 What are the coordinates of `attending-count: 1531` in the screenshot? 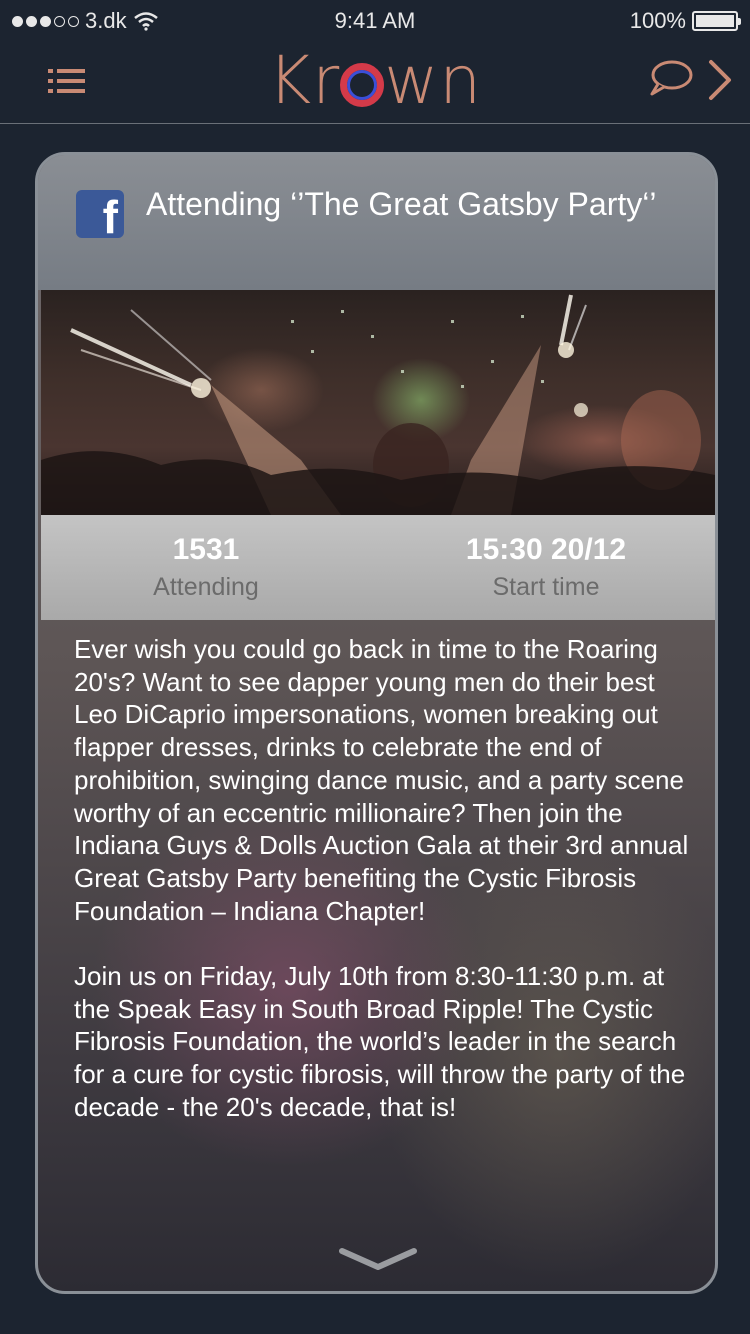 It's located at (206, 549).